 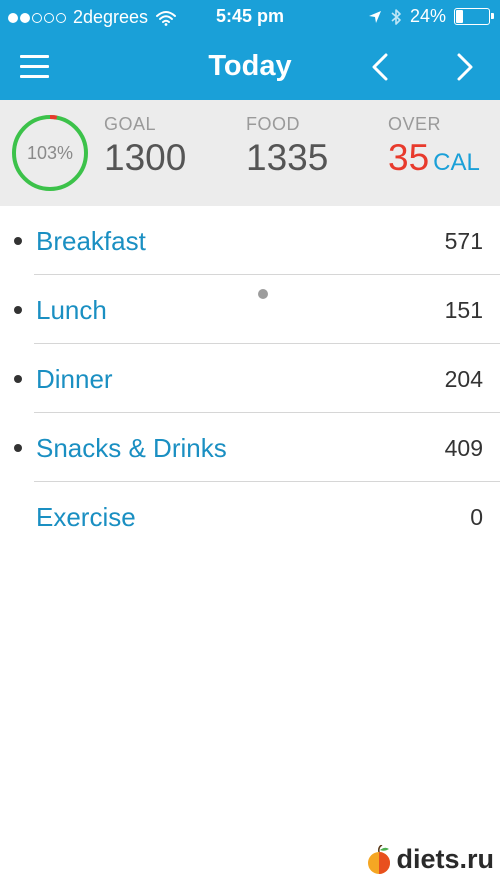 What do you see at coordinates (463, 241) in the screenshot?
I see `meal-calories: 571` at bounding box center [463, 241].